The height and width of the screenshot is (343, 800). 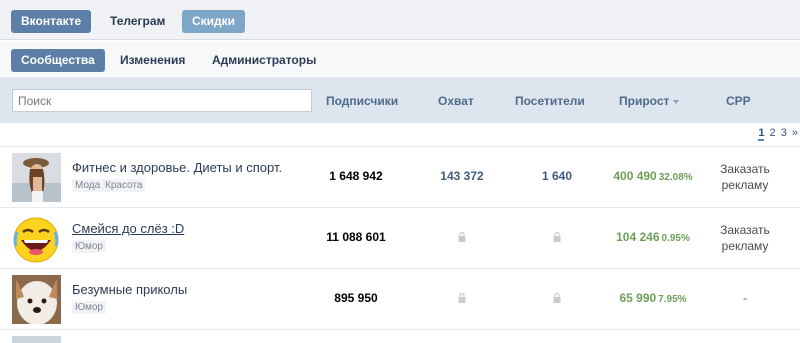 What do you see at coordinates (738, 101) in the screenshot?
I see `column-cpp: CPP` at bounding box center [738, 101].